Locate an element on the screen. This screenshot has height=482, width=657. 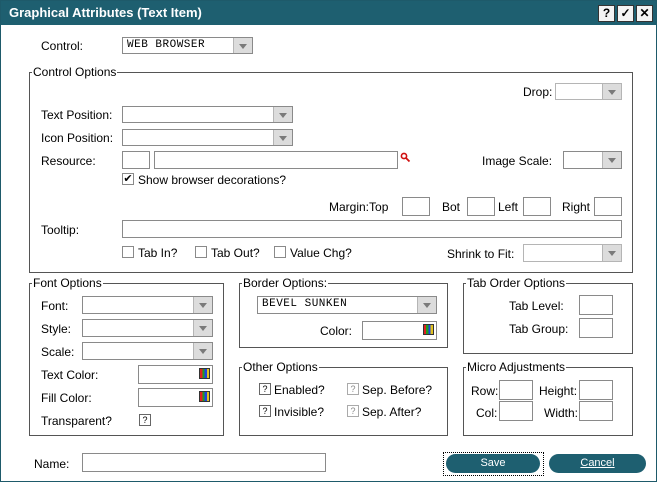
drop-select is located at coordinates (588, 91).